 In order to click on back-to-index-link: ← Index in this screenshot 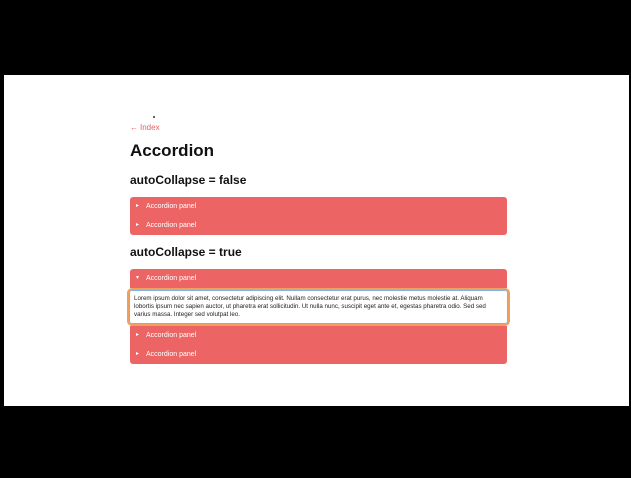, I will do `click(145, 127)`.